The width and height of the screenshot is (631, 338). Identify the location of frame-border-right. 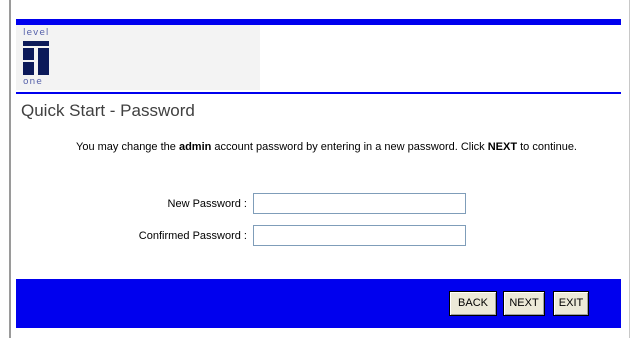
(629, 169).